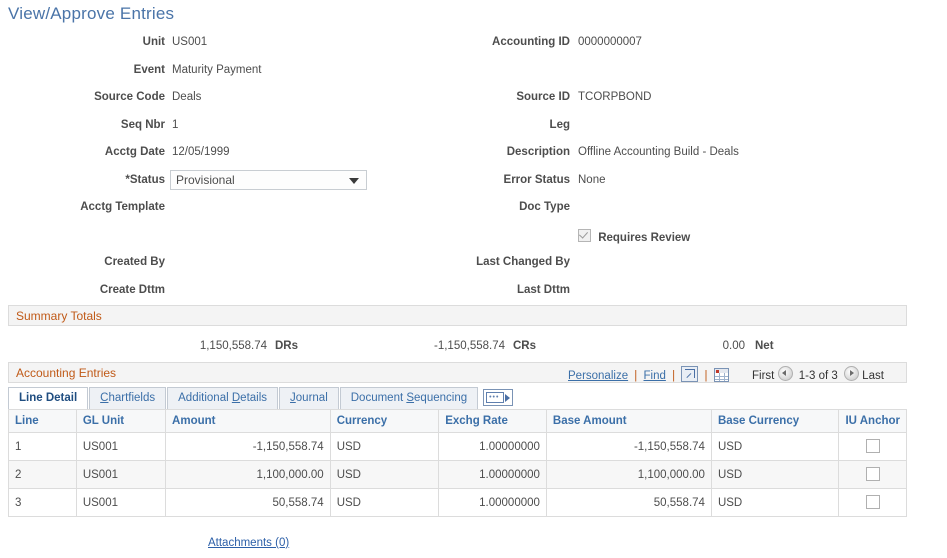 The width and height of the screenshot is (947, 558). Describe the element at coordinates (628, 502) in the screenshot. I see `cell-base-amount: 50,558.74` at that location.